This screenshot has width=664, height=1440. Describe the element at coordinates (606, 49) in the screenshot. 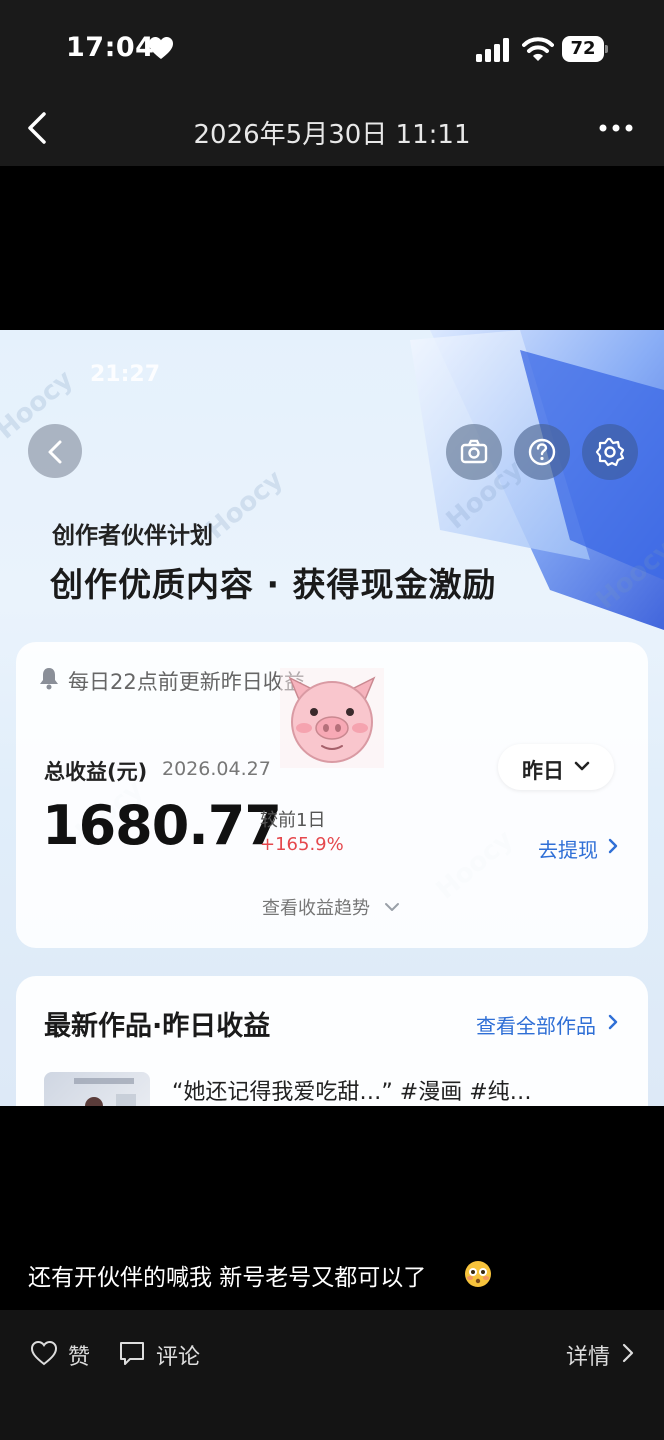

I see `battery-tip` at that location.